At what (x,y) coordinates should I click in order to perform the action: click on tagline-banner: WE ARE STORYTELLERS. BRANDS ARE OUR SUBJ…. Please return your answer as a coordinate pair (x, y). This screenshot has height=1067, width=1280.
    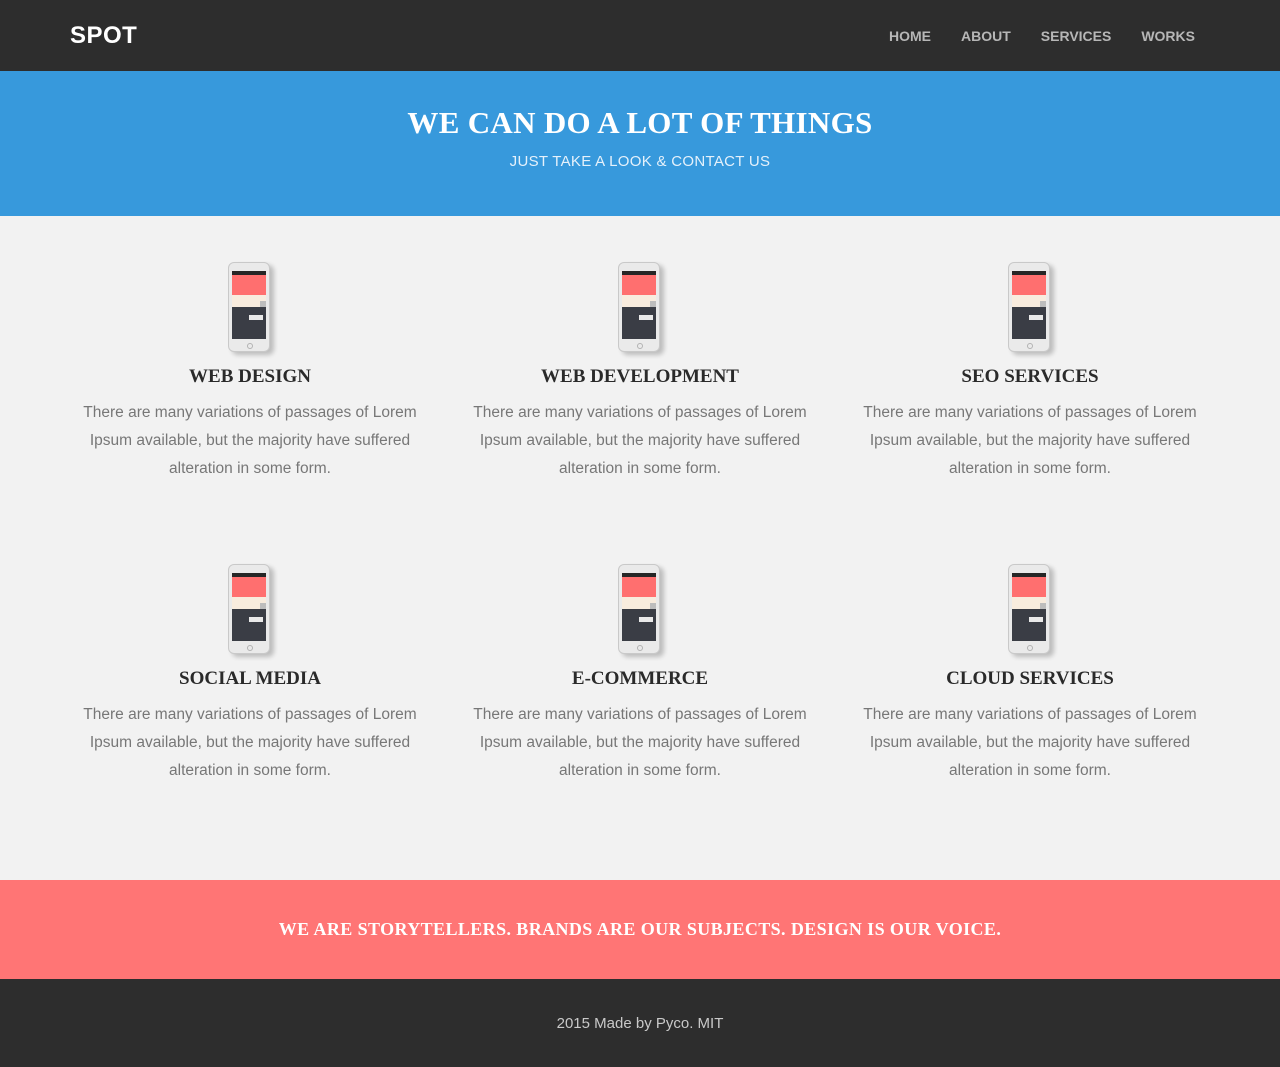
    Looking at the image, I should click on (640, 929).